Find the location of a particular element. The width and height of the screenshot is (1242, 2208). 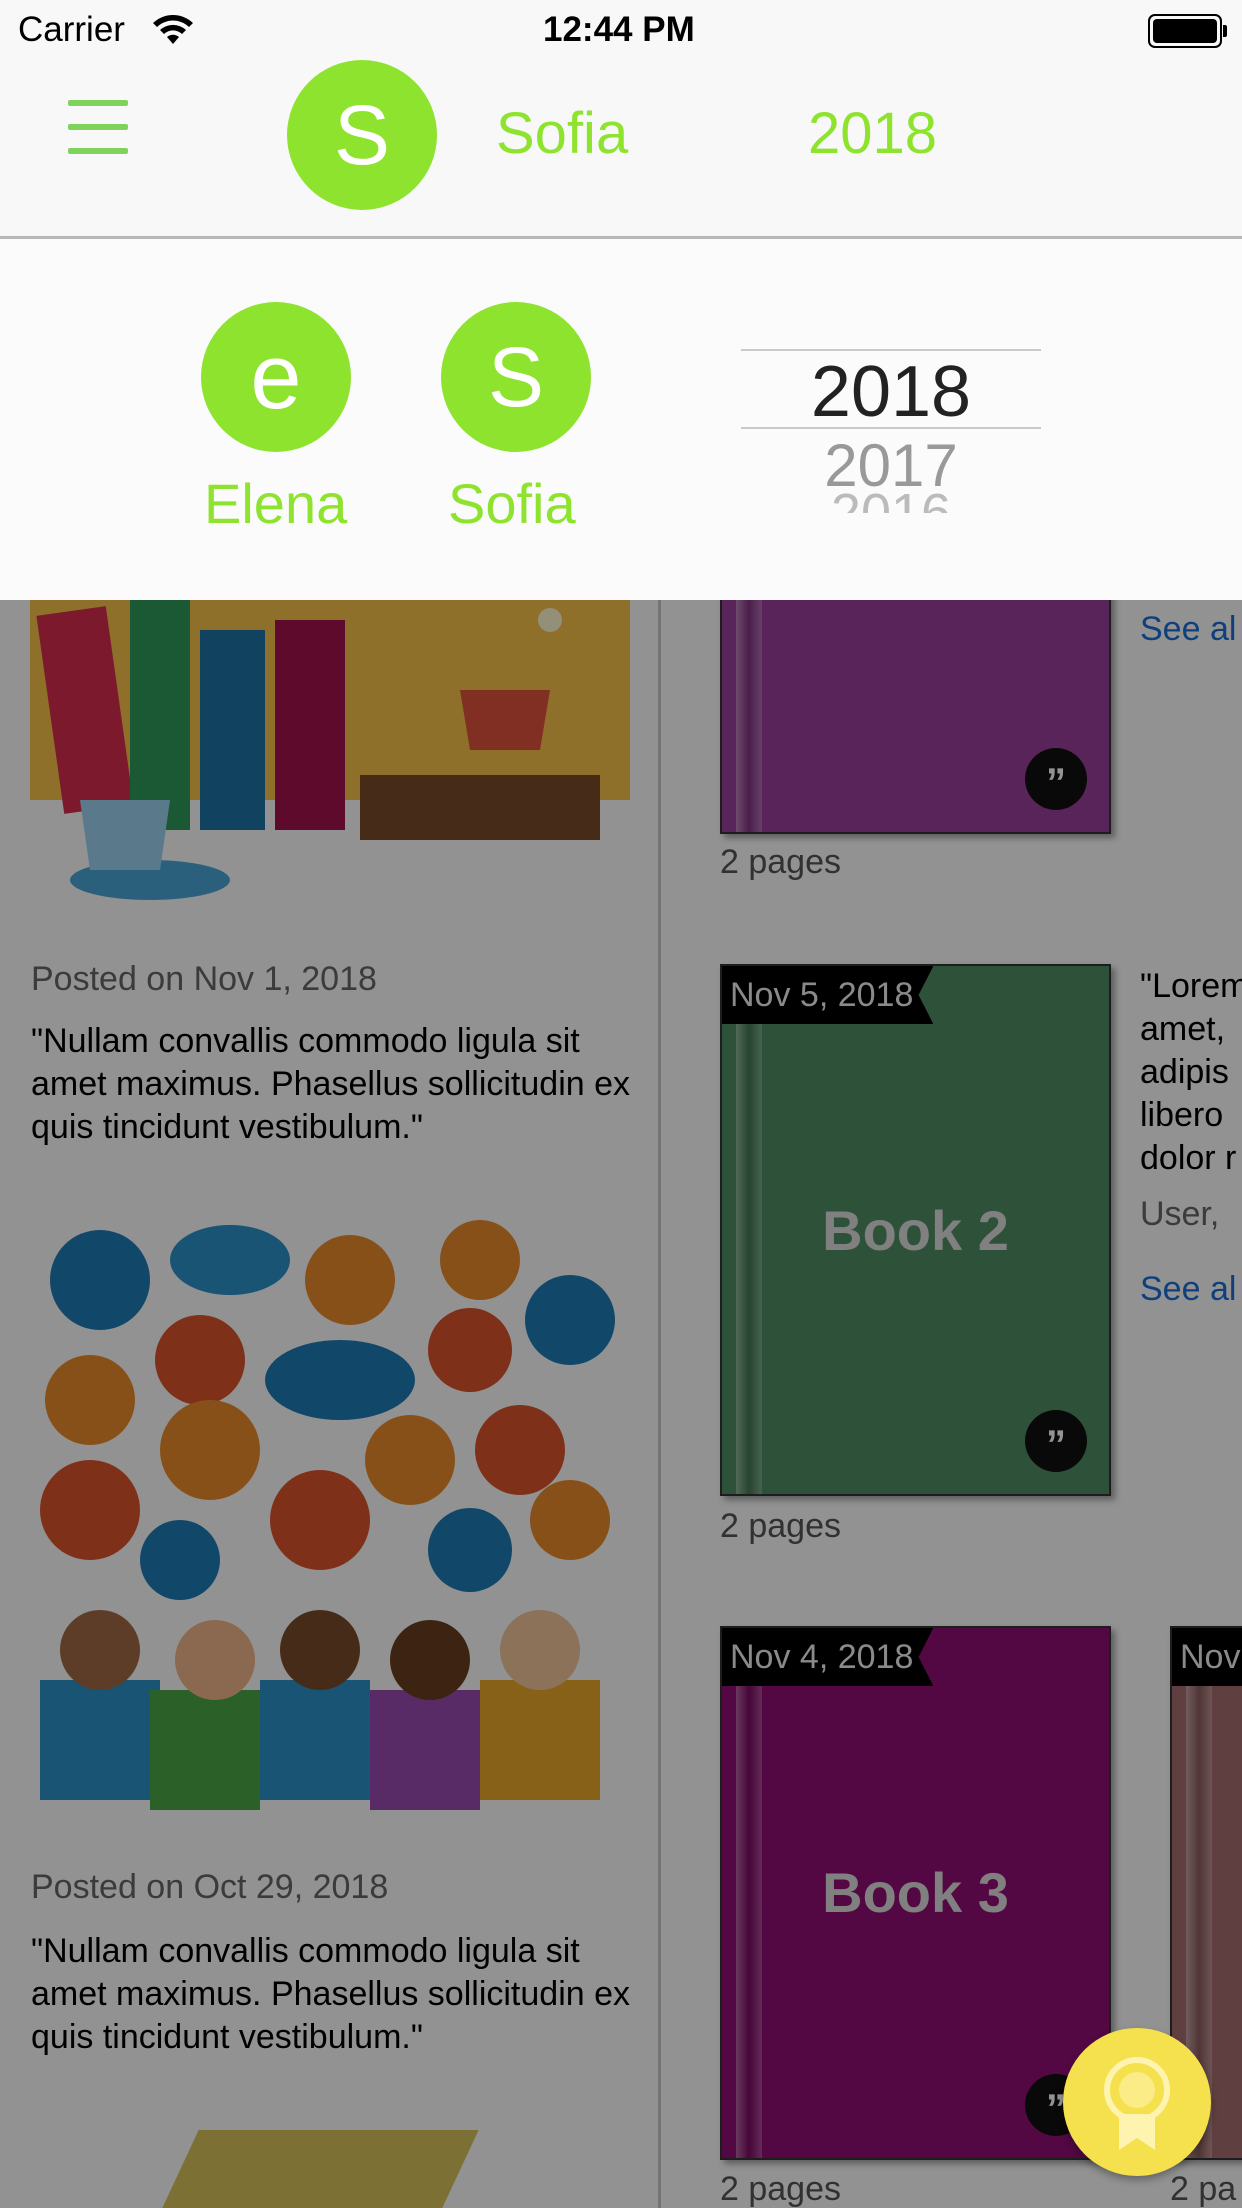

book-title: Book 2 is located at coordinates (915, 1230).